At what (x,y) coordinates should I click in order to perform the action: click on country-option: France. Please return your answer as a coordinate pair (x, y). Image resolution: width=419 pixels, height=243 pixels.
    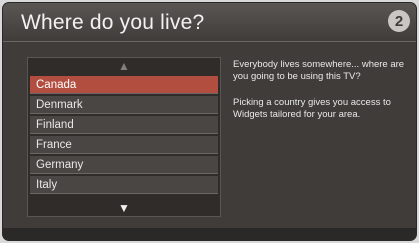
    Looking at the image, I should click on (124, 145).